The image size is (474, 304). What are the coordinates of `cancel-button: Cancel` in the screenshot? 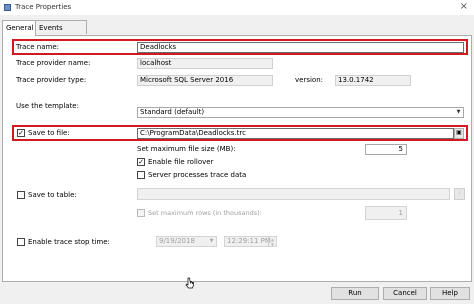 It's located at (405, 293).